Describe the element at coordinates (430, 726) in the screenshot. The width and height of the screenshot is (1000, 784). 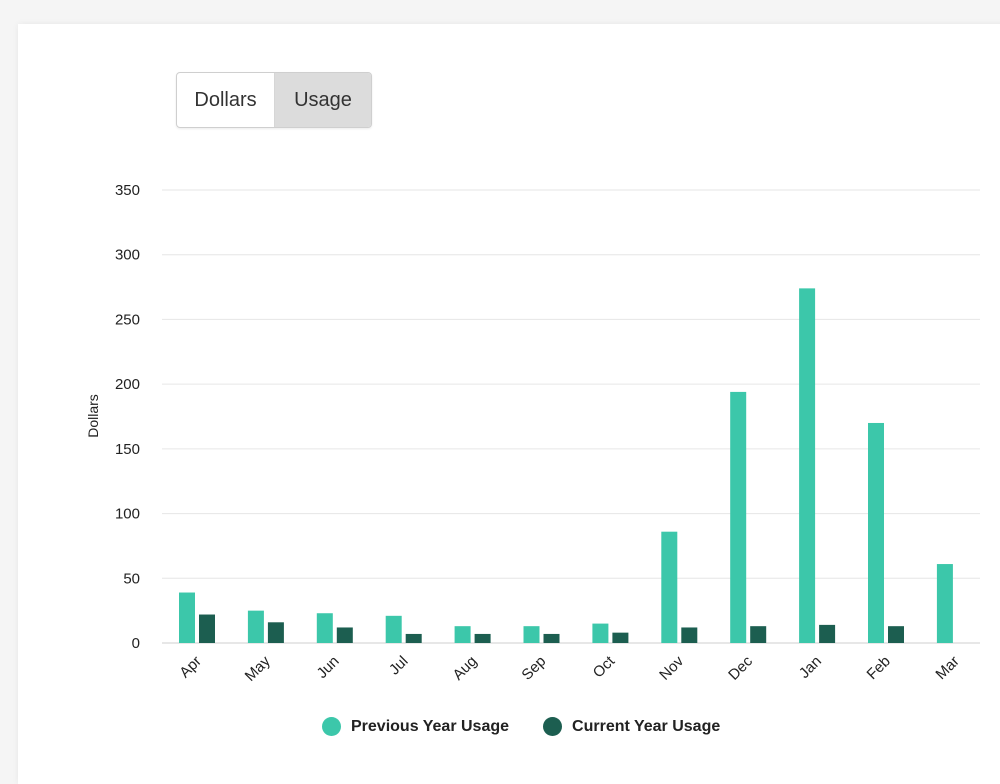
I see `legend-label-previous: Previous Year Usage` at that location.